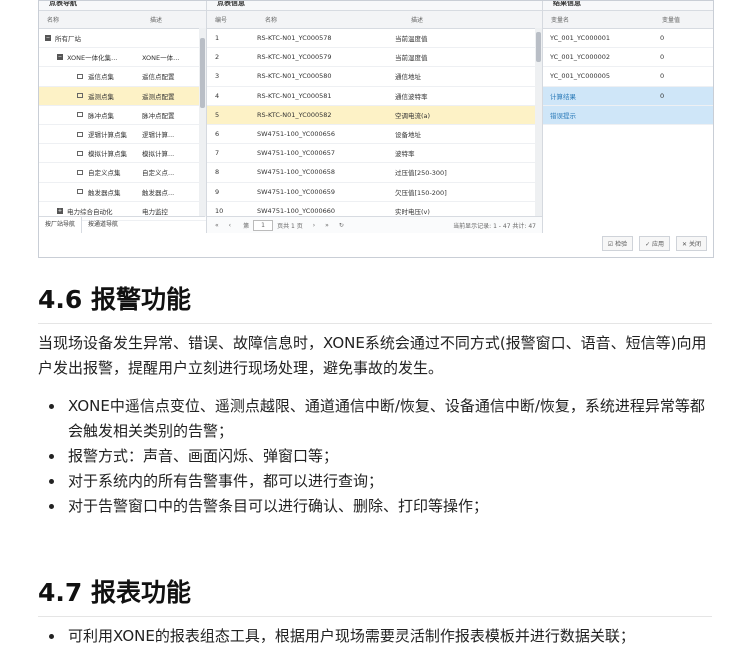 This screenshot has height=649, width=750. What do you see at coordinates (296, 191) in the screenshot?
I see `point-cell-name: SW4751-100_YC000659` at bounding box center [296, 191].